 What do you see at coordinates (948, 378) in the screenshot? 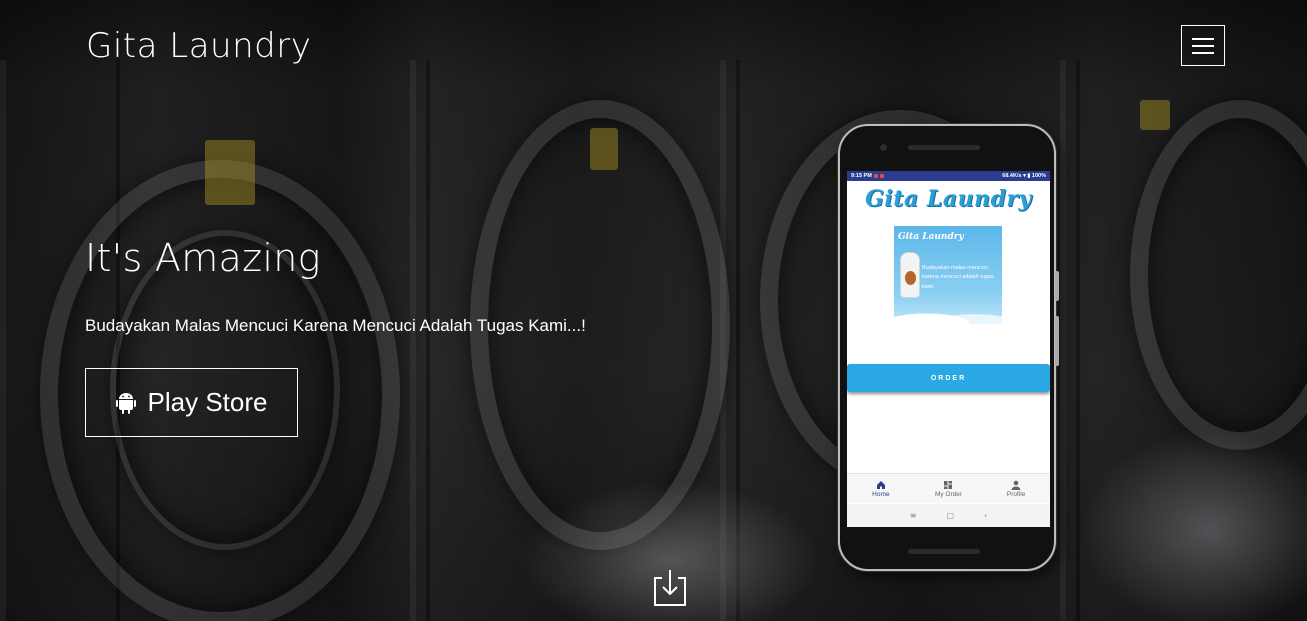
I see `order-button: ORDER` at bounding box center [948, 378].